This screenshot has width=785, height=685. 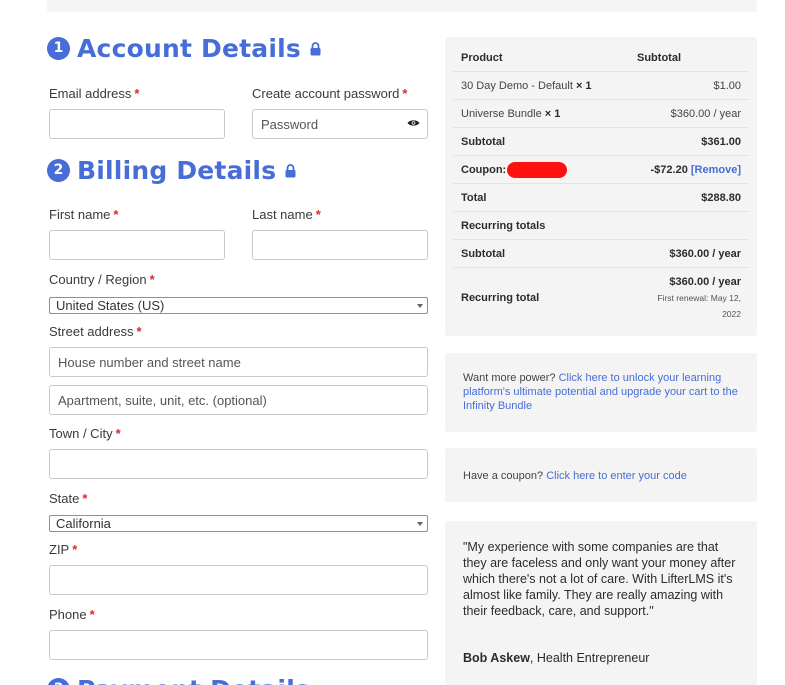 What do you see at coordinates (189, 48) in the screenshot?
I see `account-details-title: Account Details` at bounding box center [189, 48].